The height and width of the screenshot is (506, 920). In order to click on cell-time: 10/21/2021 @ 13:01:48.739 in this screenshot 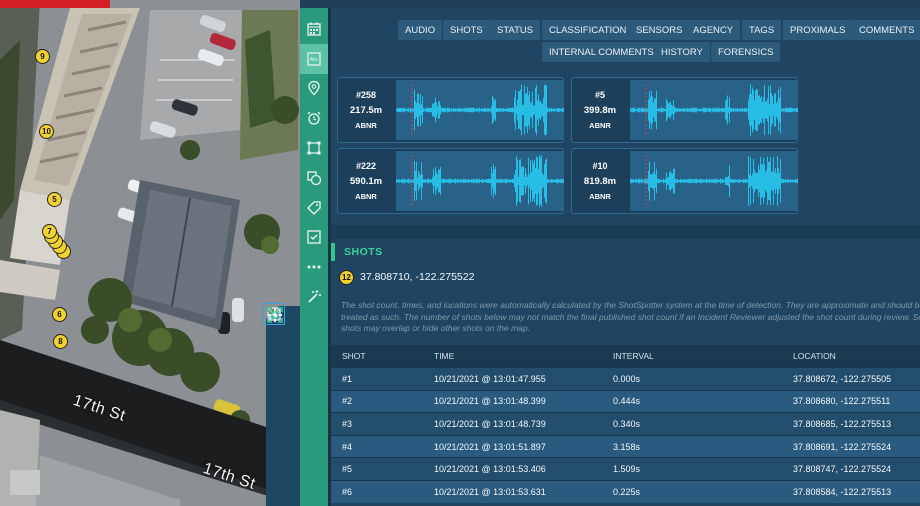, I will do `click(490, 423)`.